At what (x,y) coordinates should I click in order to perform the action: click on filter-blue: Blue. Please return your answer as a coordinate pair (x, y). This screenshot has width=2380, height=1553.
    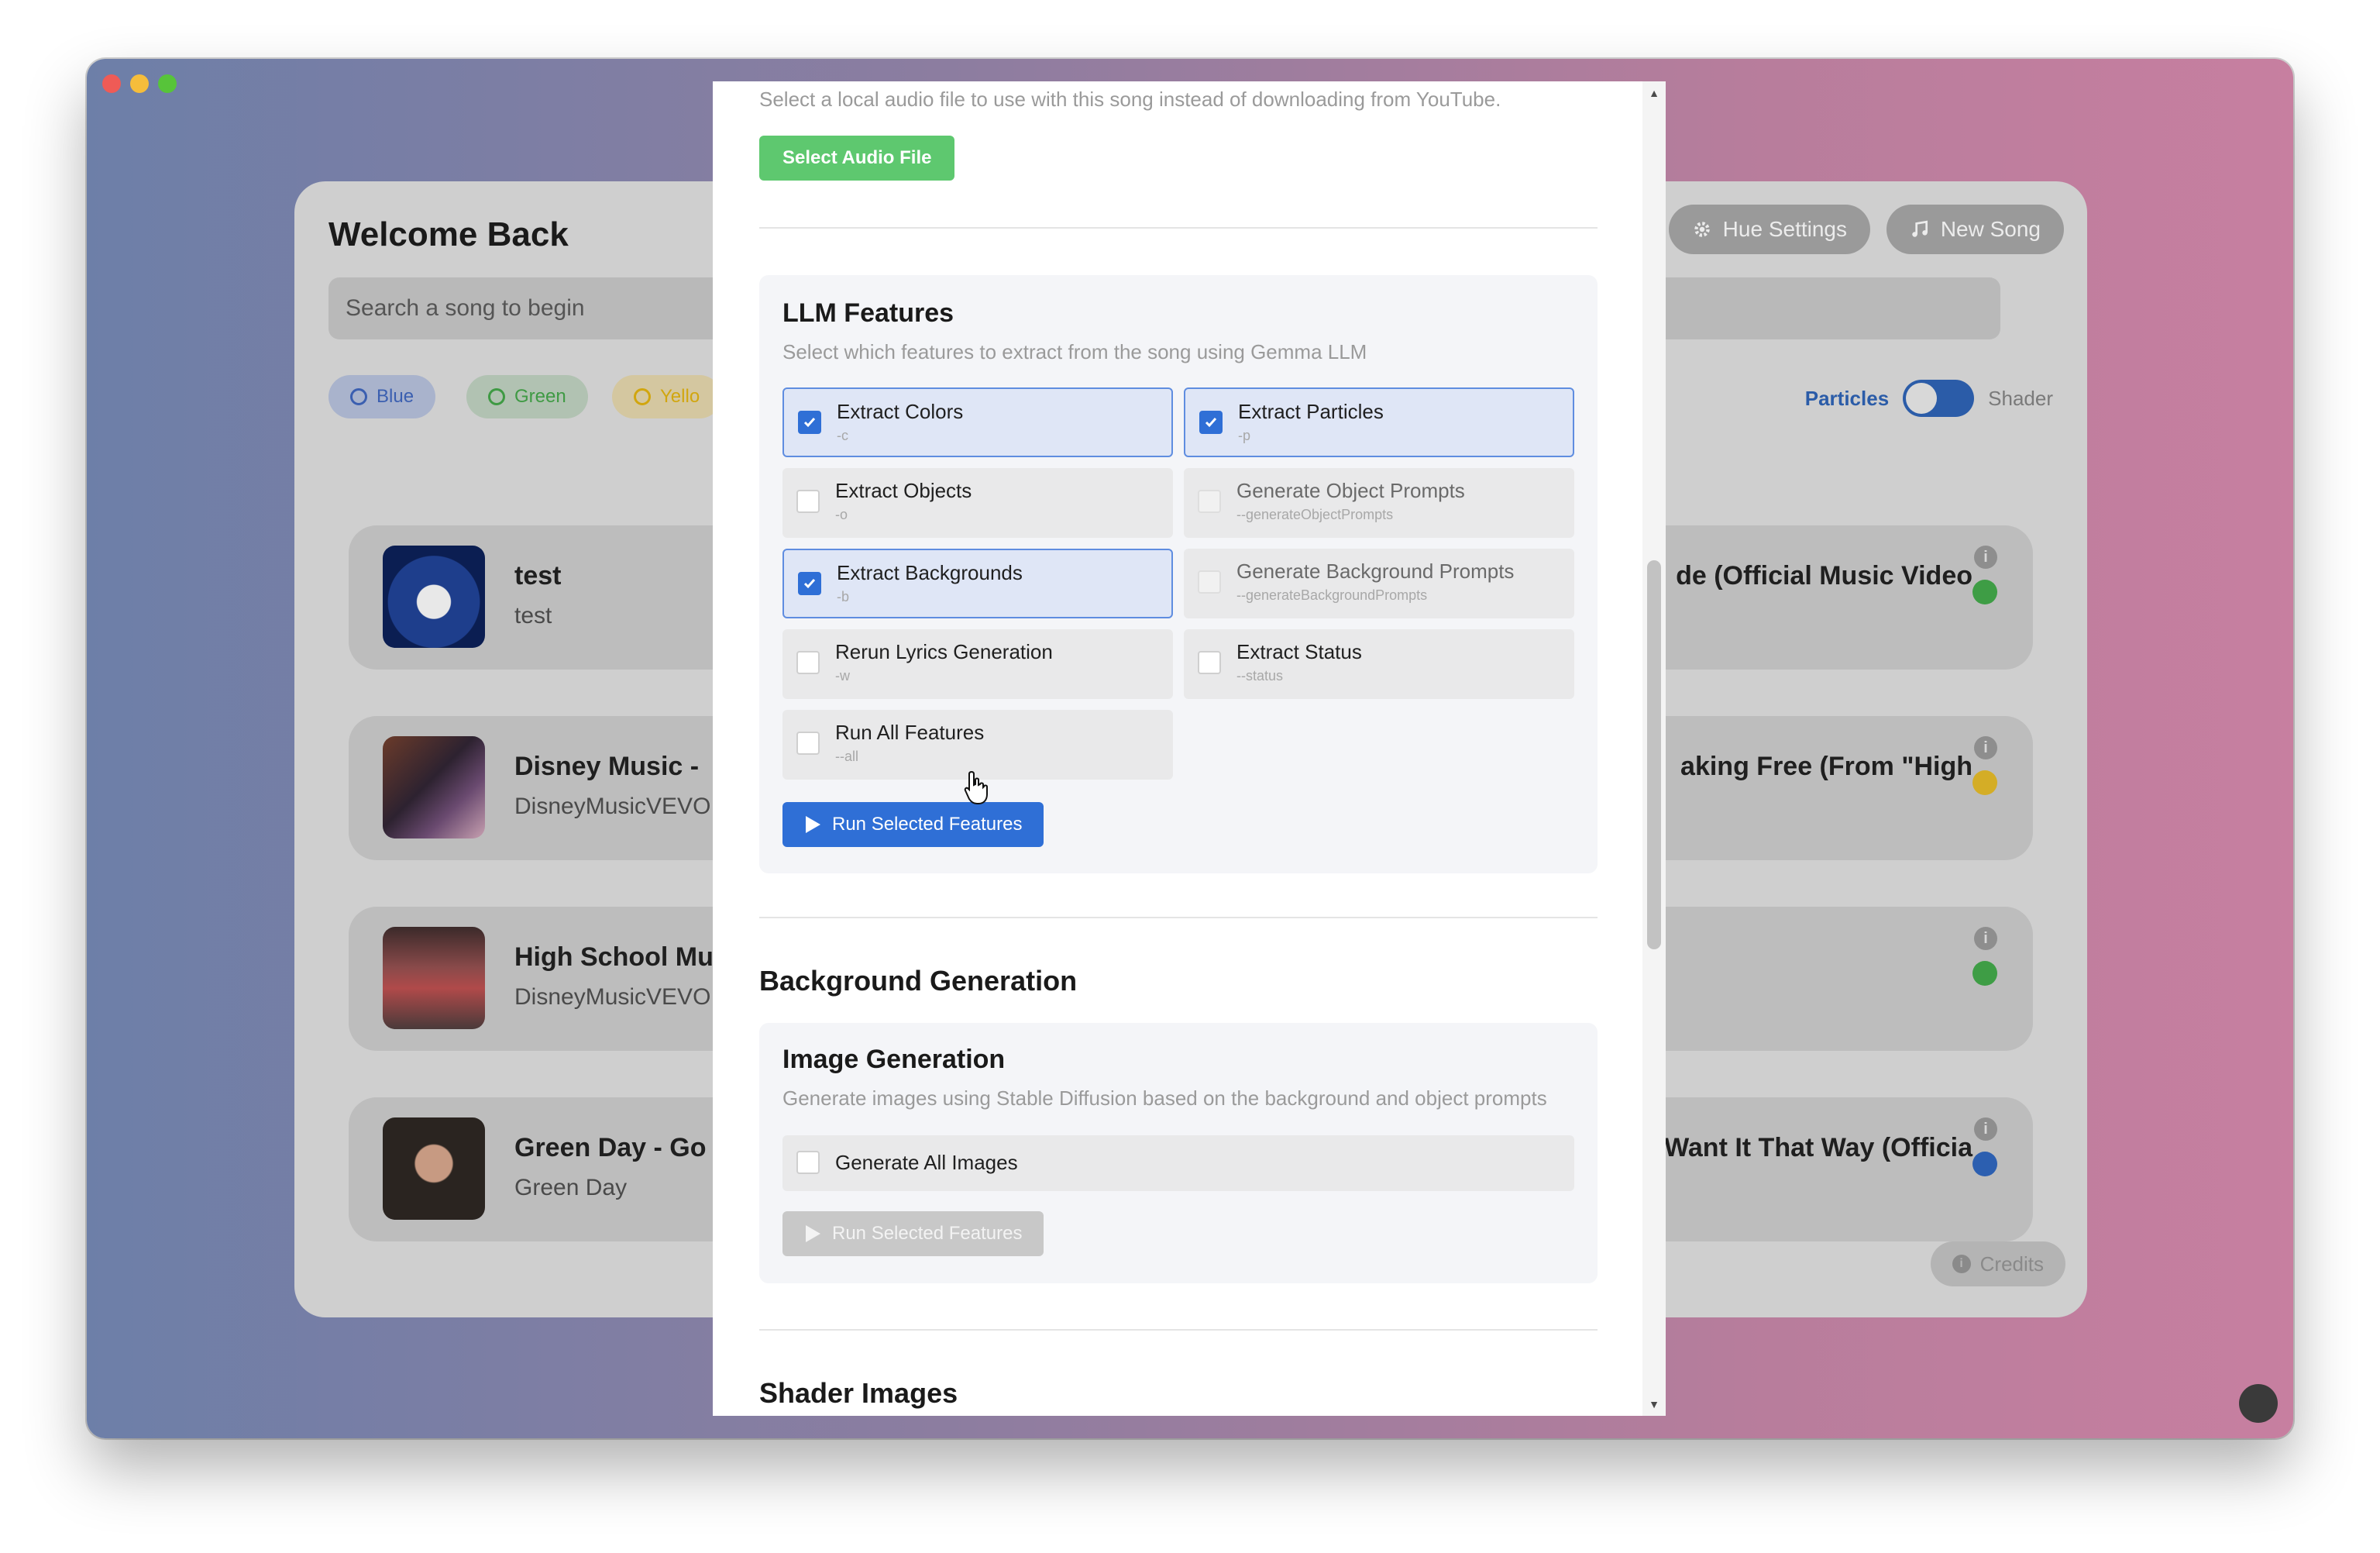
    Looking at the image, I should click on (382, 396).